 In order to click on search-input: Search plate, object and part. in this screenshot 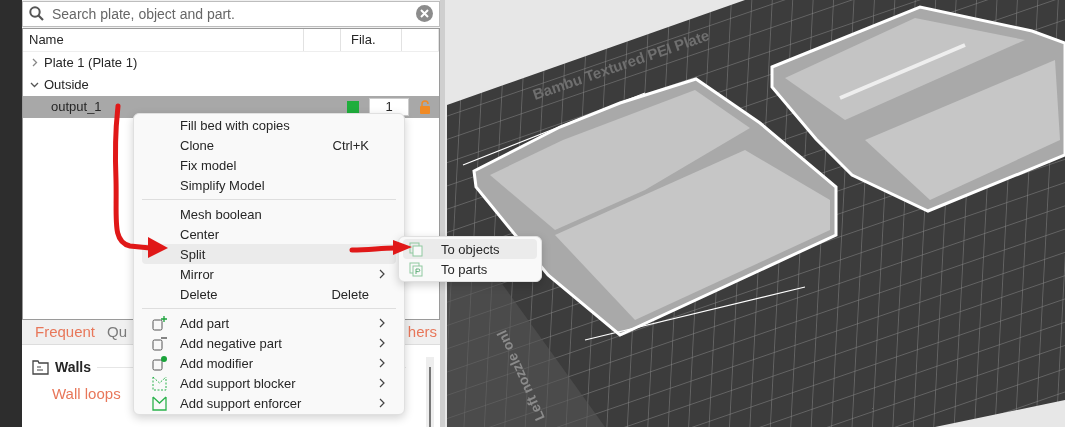, I will do `click(230, 13)`.